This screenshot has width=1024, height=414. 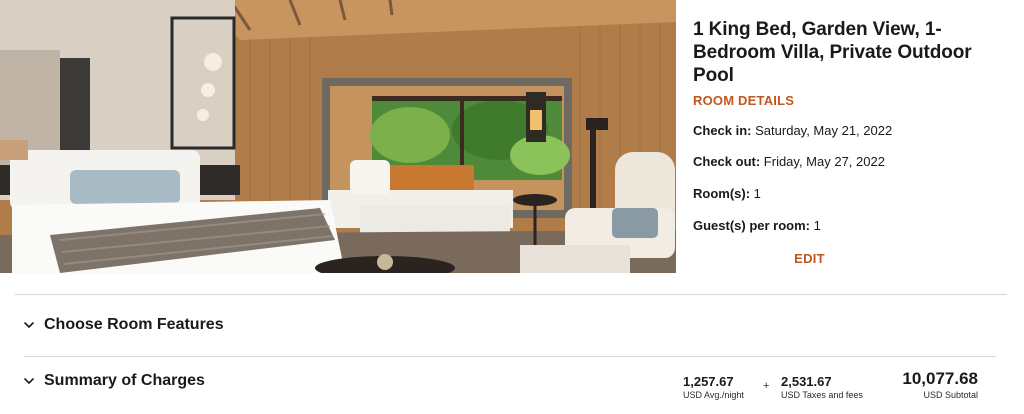 What do you see at coordinates (708, 381) in the screenshot?
I see `avg-night-value: 1,257.67` at bounding box center [708, 381].